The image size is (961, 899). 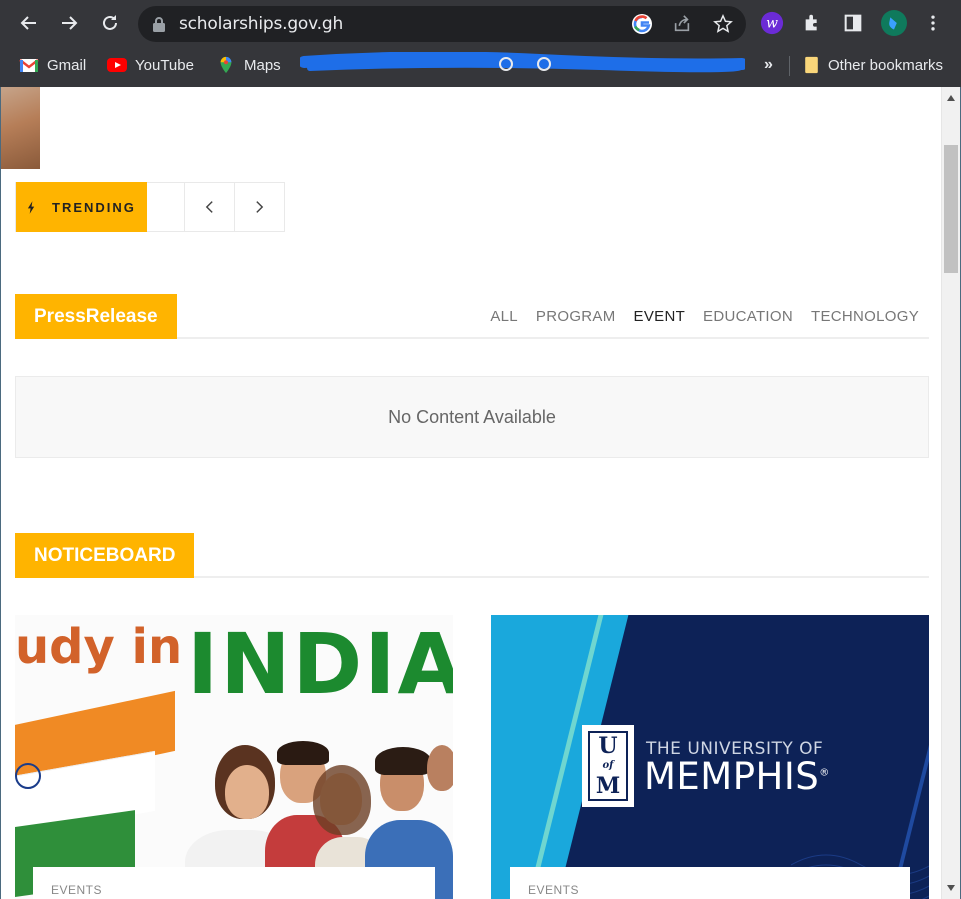 I want to click on lightning-icon, so click(x=31, y=207).